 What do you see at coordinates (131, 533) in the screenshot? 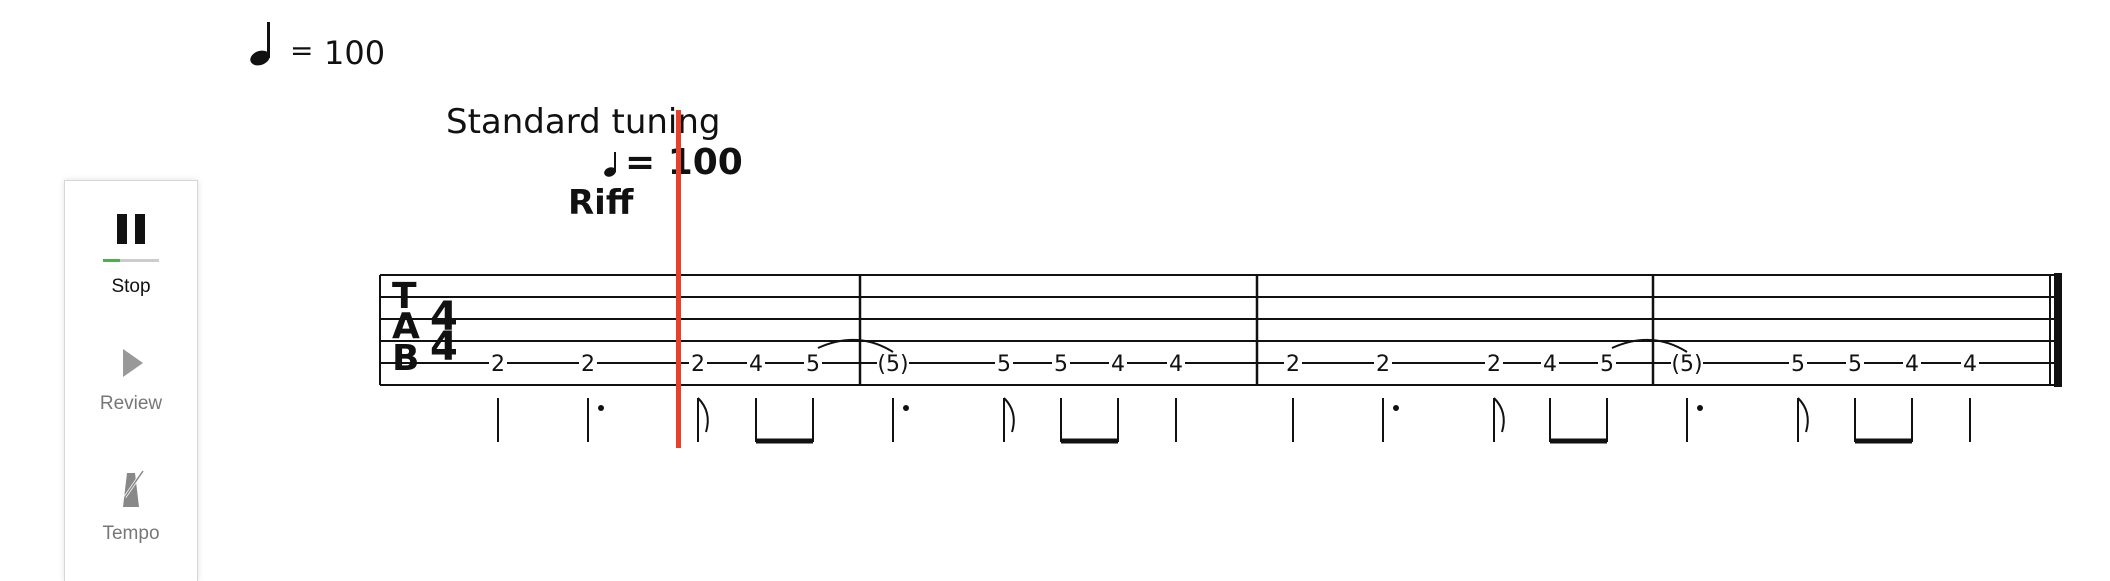
I see `tempo-label: Tempo` at bounding box center [131, 533].